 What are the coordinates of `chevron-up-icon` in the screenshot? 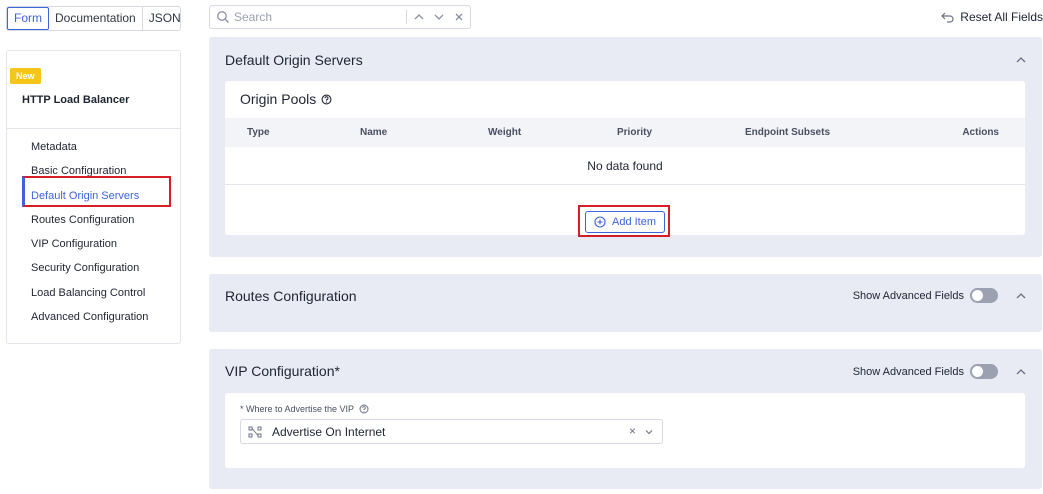 It's located at (419, 17).